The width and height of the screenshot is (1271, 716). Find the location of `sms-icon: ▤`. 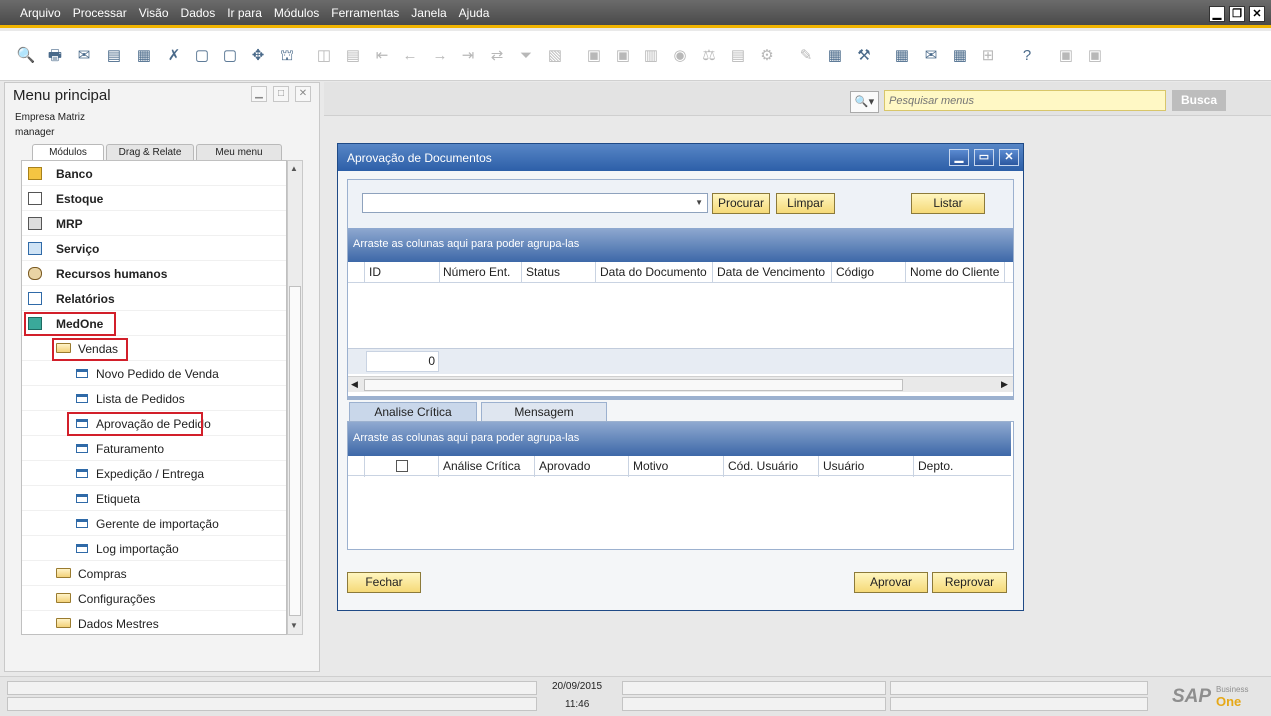

sms-icon: ▤ is located at coordinates (114, 56).